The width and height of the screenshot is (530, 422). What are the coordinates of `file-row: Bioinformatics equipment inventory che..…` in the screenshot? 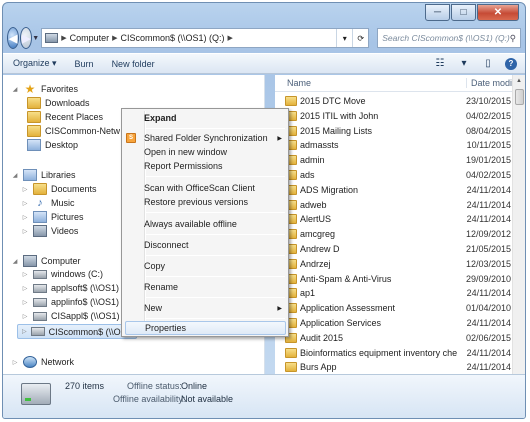 It's located at (398, 353).